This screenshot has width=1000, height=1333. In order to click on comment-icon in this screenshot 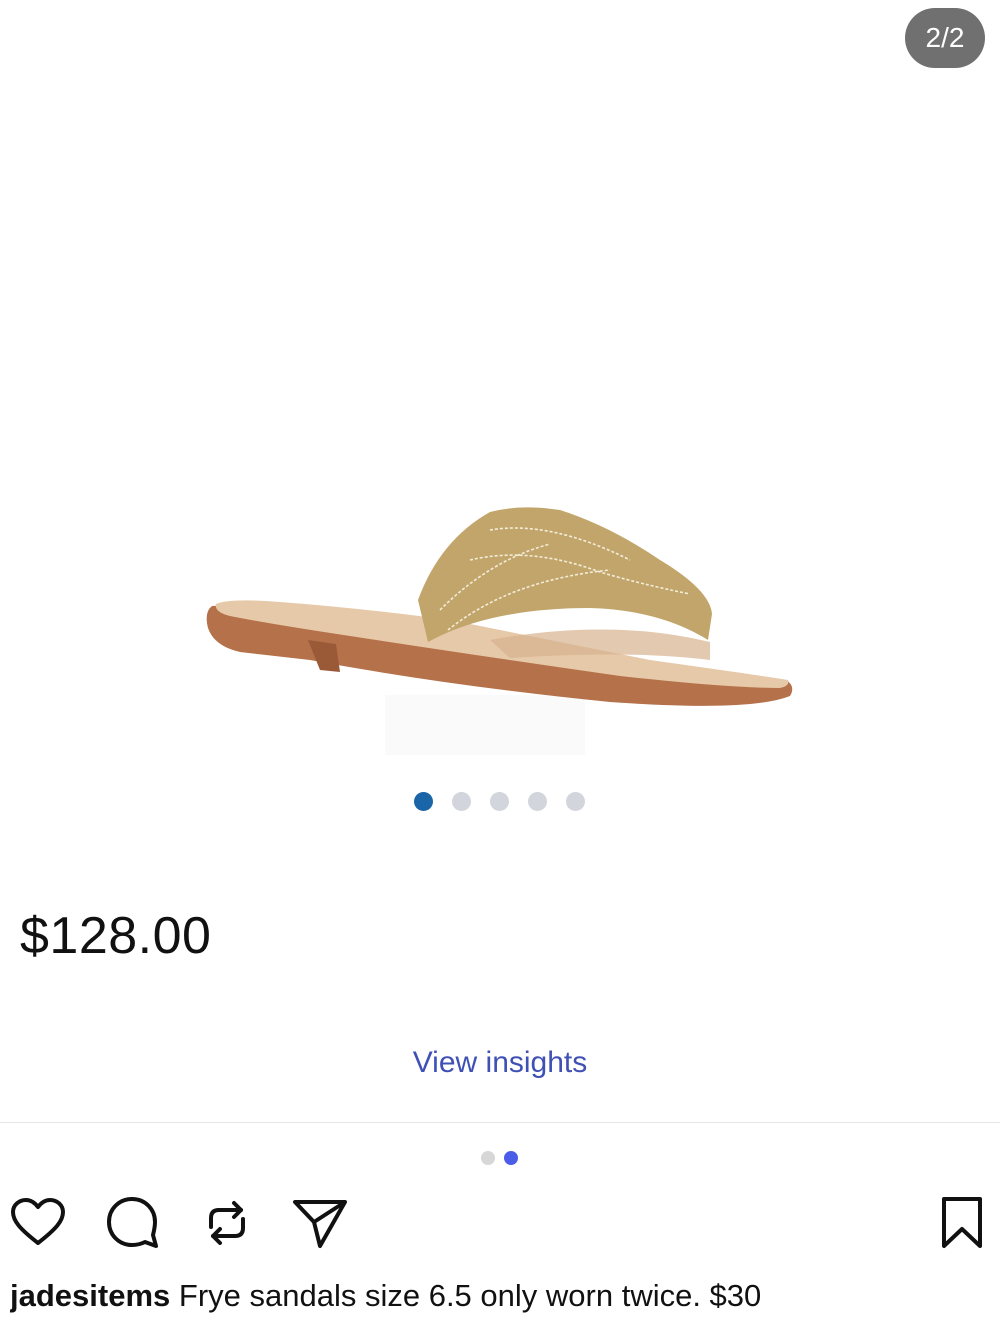, I will do `click(133, 1223)`.